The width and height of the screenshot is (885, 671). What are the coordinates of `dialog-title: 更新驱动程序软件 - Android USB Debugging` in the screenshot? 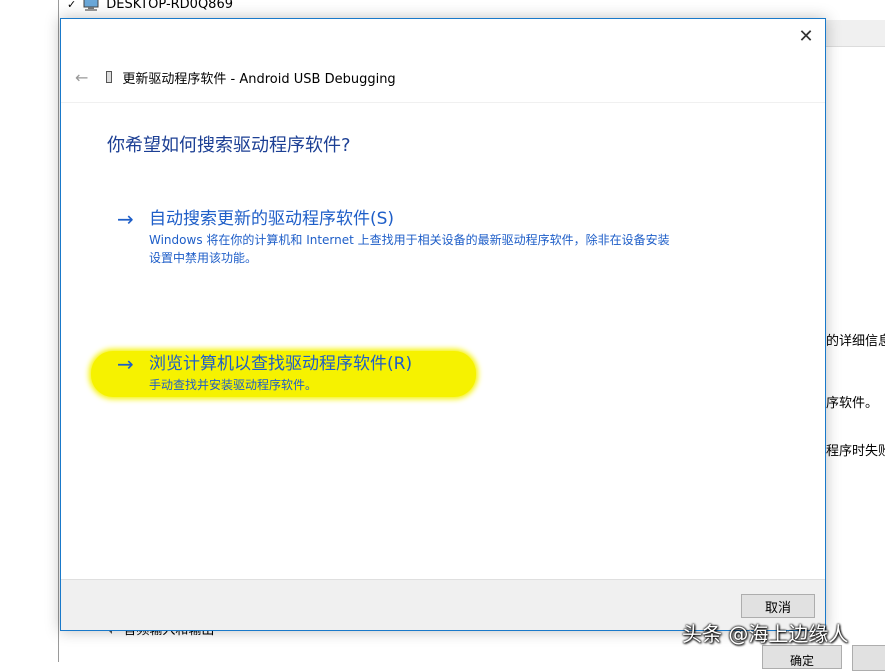 It's located at (259, 79).